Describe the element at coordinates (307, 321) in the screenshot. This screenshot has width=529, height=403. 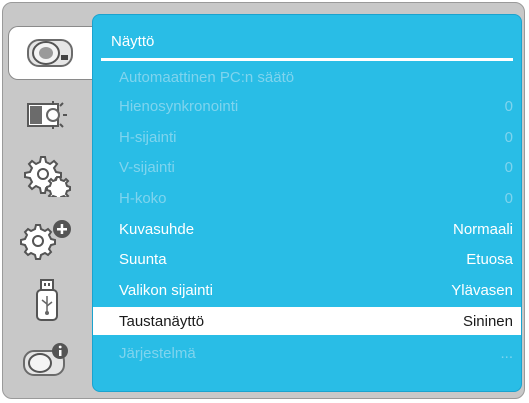
I see `menu-row-background-display: Taustanäyttö Sininen` at that location.